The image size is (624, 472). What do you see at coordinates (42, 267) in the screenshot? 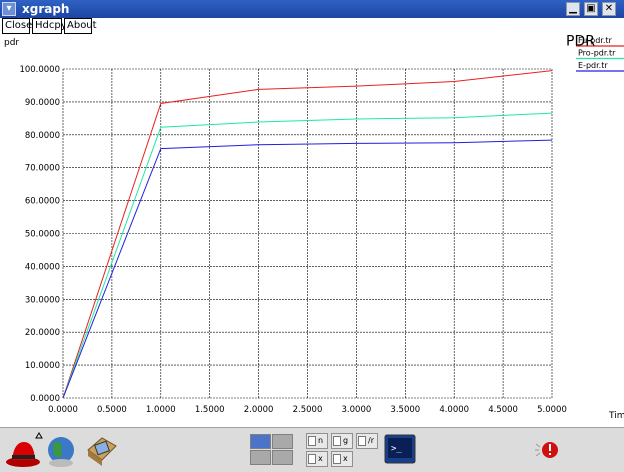
I see `y-tick-label: 40.0000` at bounding box center [42, 267].